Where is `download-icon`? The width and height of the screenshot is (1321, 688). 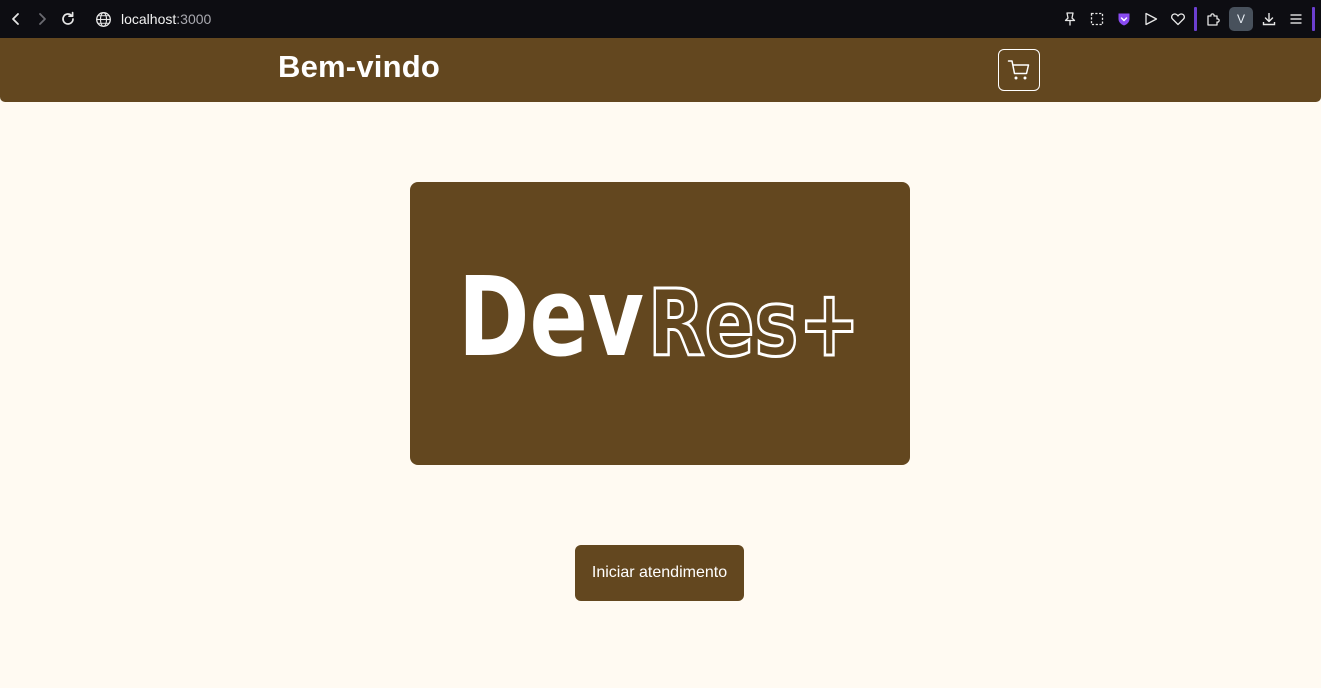 download-icon is located at coordinates (1269, 19).